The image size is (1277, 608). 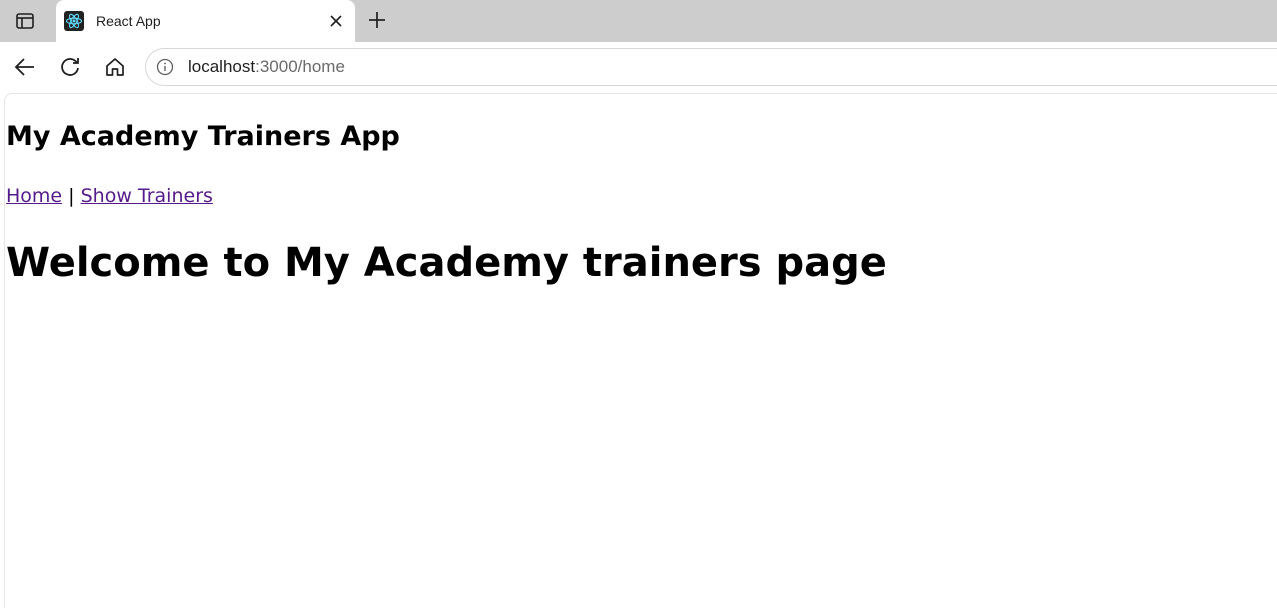 I want to click on app-title: My Academy Trainers App, so click(x=203, y=136).